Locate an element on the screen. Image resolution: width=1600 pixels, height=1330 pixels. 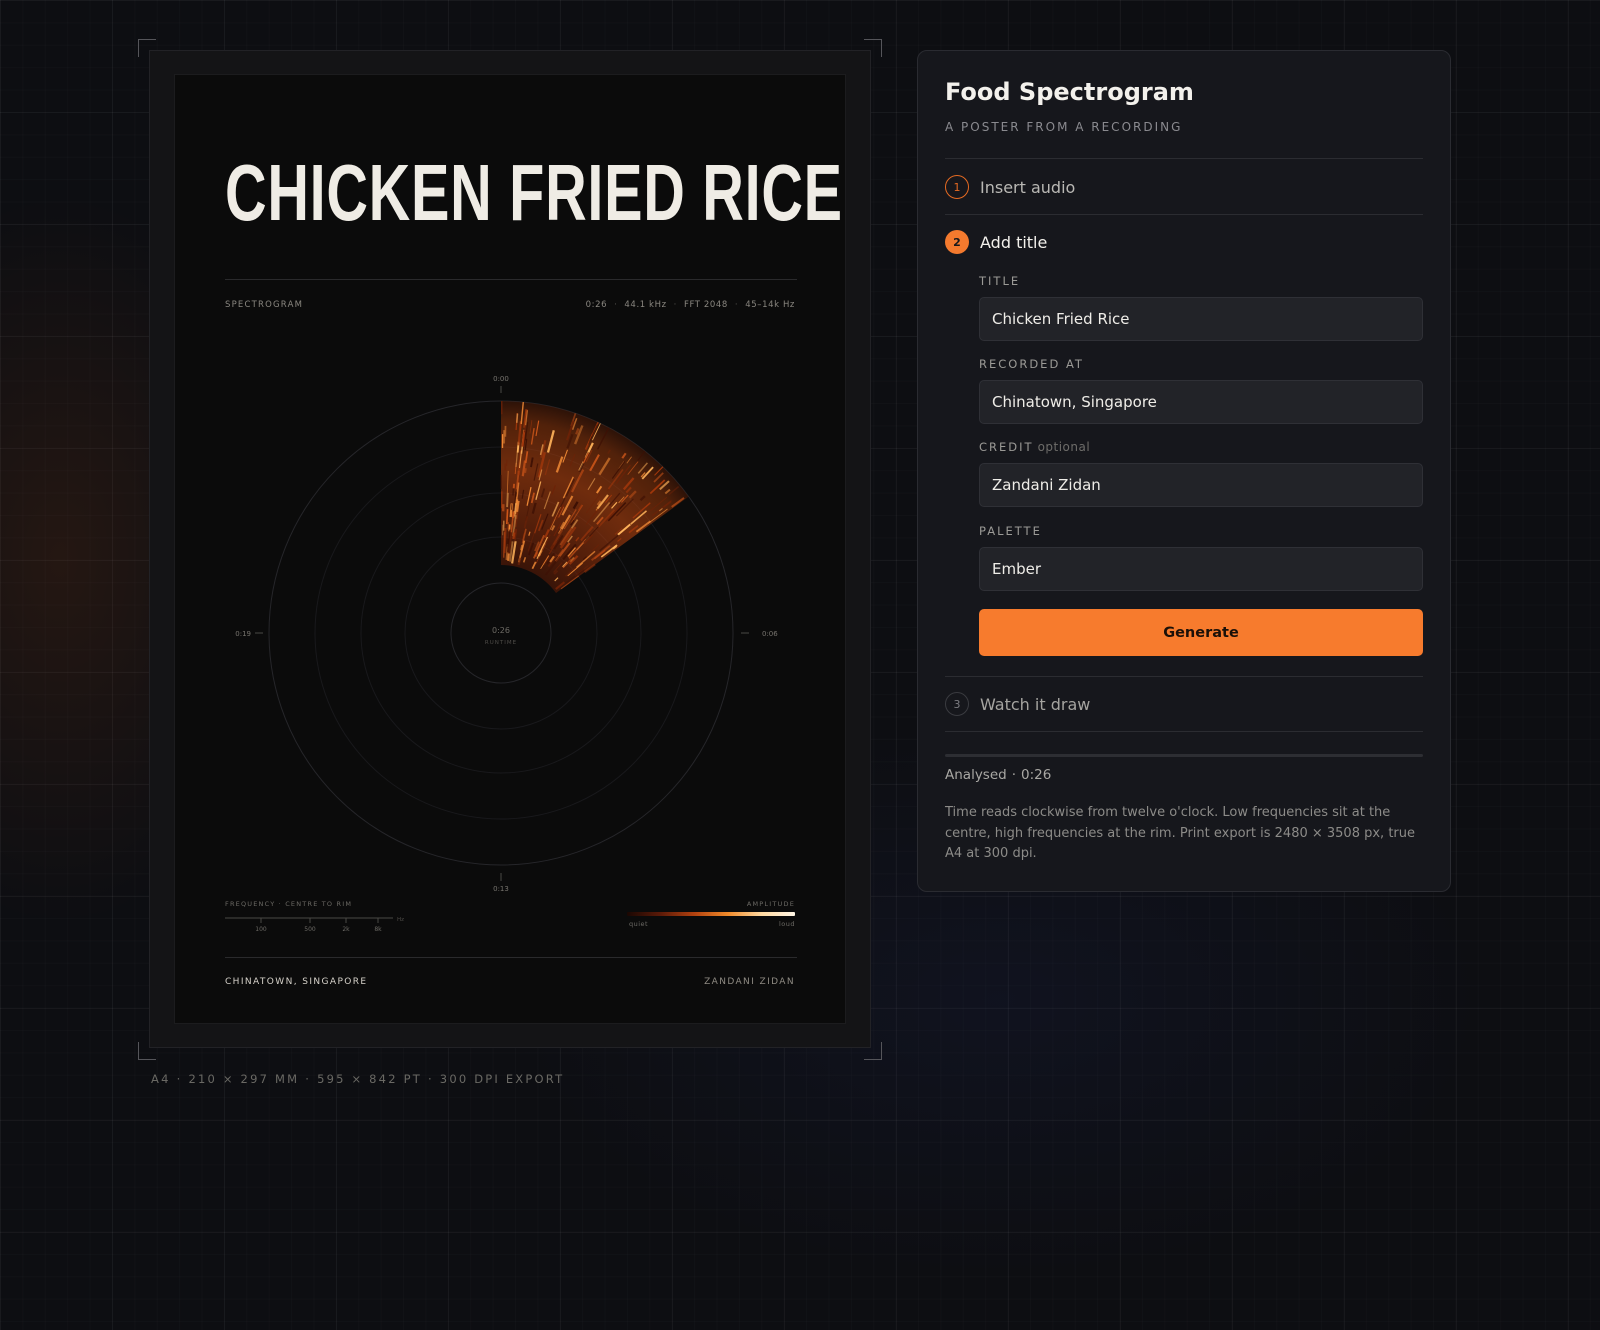
analysed-status: Analysed · 0:26 is located at coordinates (998, 775).